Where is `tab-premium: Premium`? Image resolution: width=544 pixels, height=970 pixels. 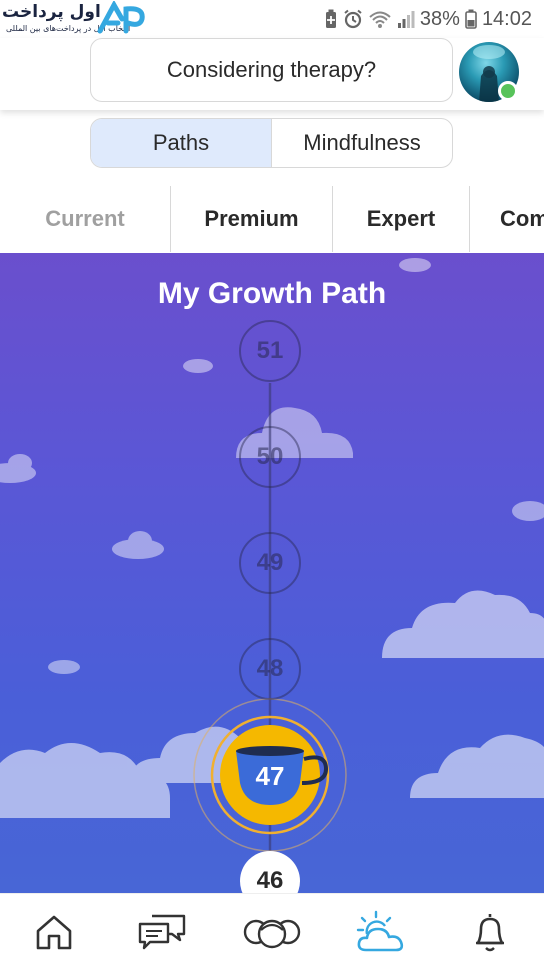 tab-premium: Premium is located at coordinates (252, 219).